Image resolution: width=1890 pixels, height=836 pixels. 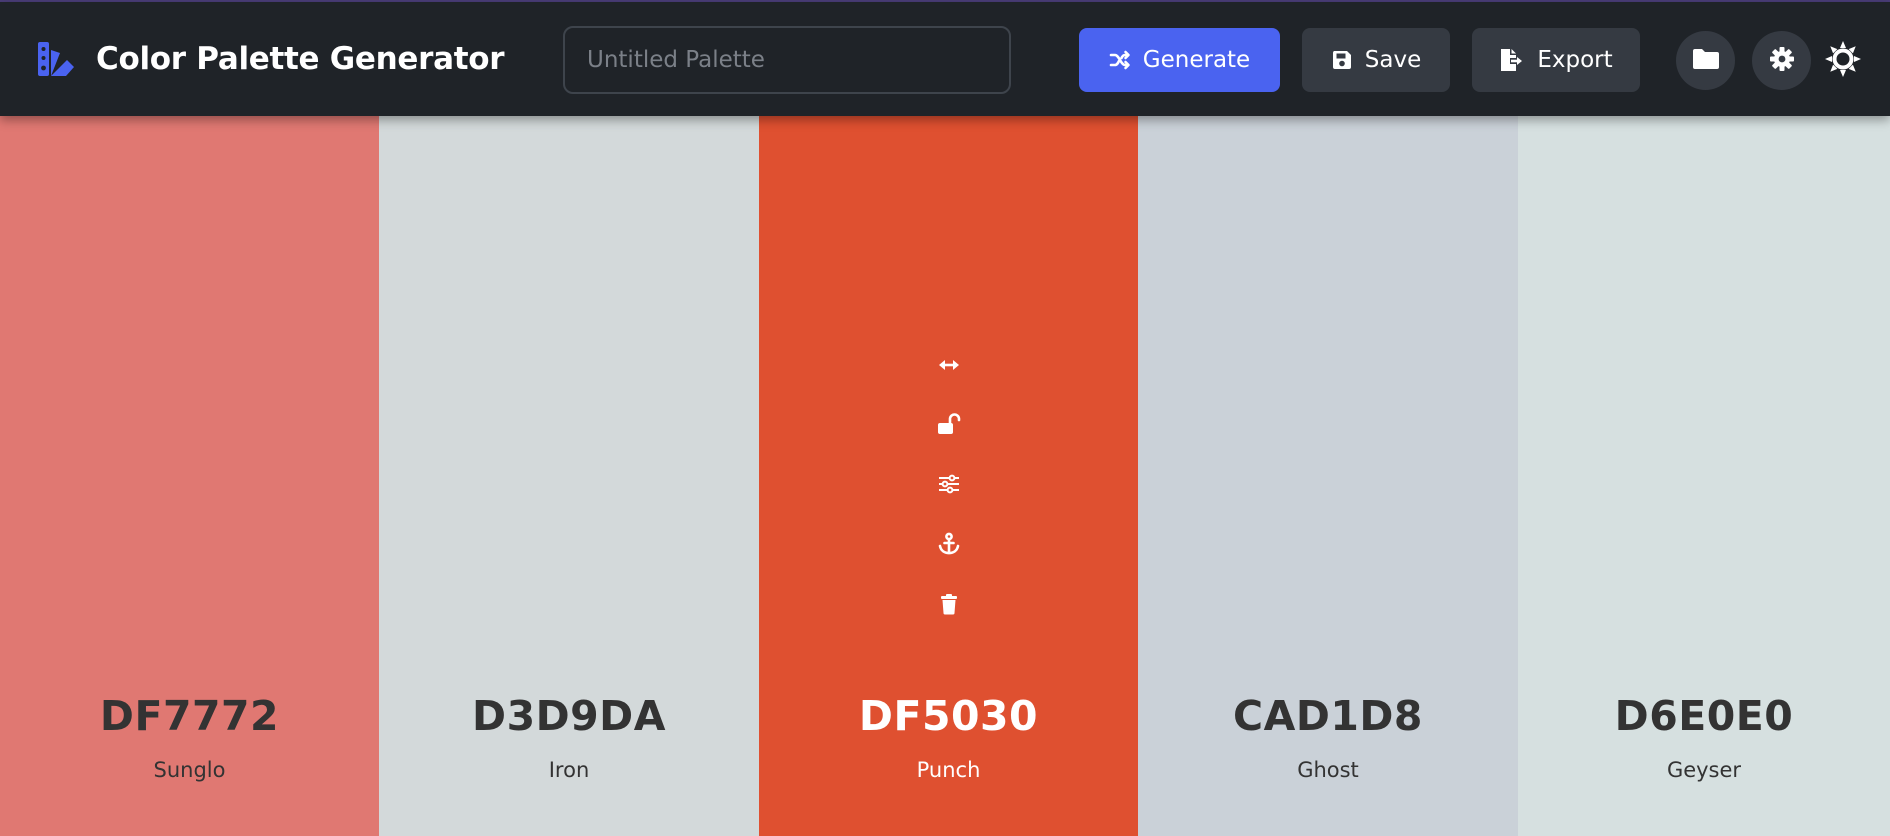 I want to click on palette-logo-icon, so click(x=56, y=60).